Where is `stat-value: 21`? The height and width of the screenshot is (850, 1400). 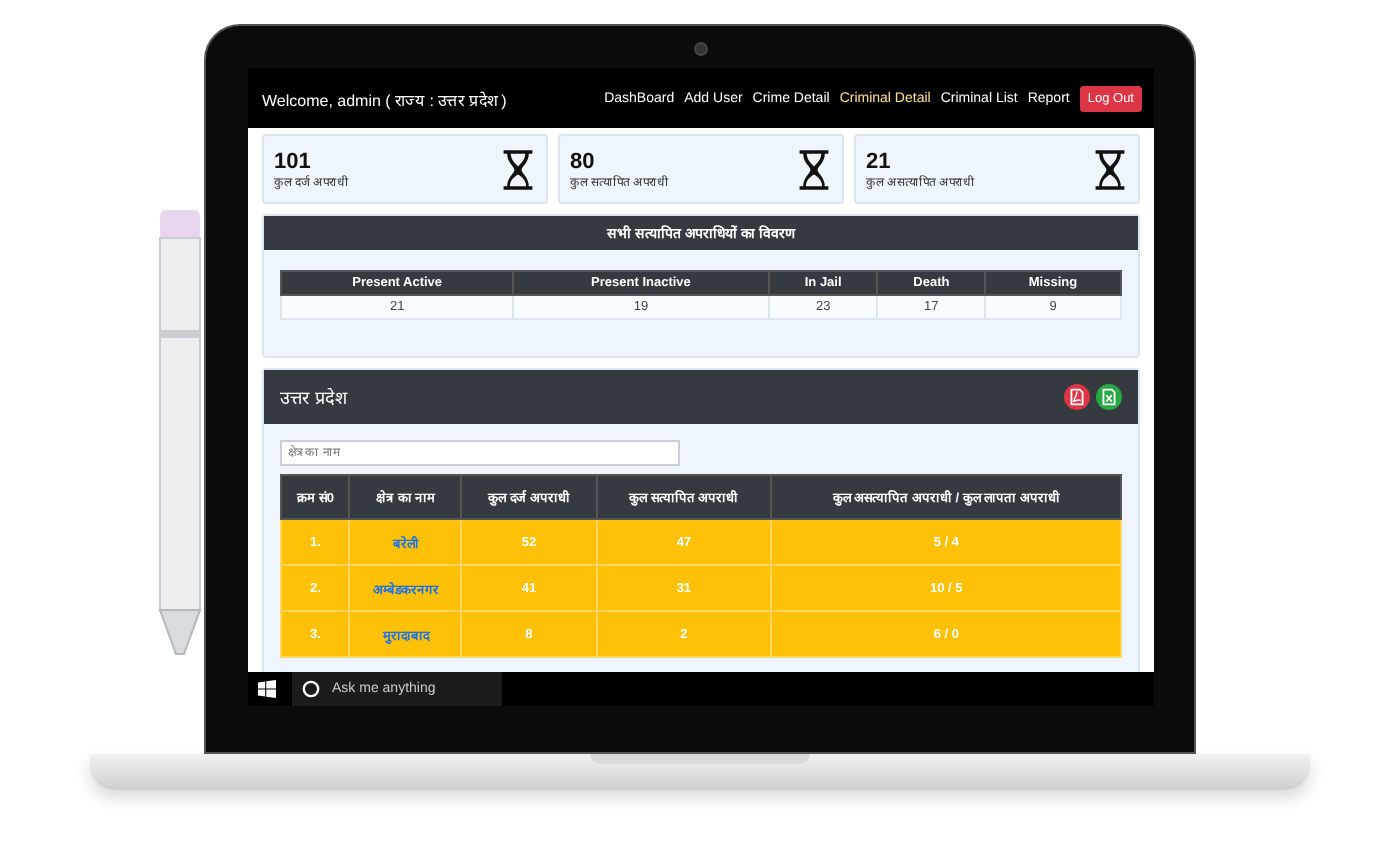 stat-value: 21 is located at coordinates (879, 161).